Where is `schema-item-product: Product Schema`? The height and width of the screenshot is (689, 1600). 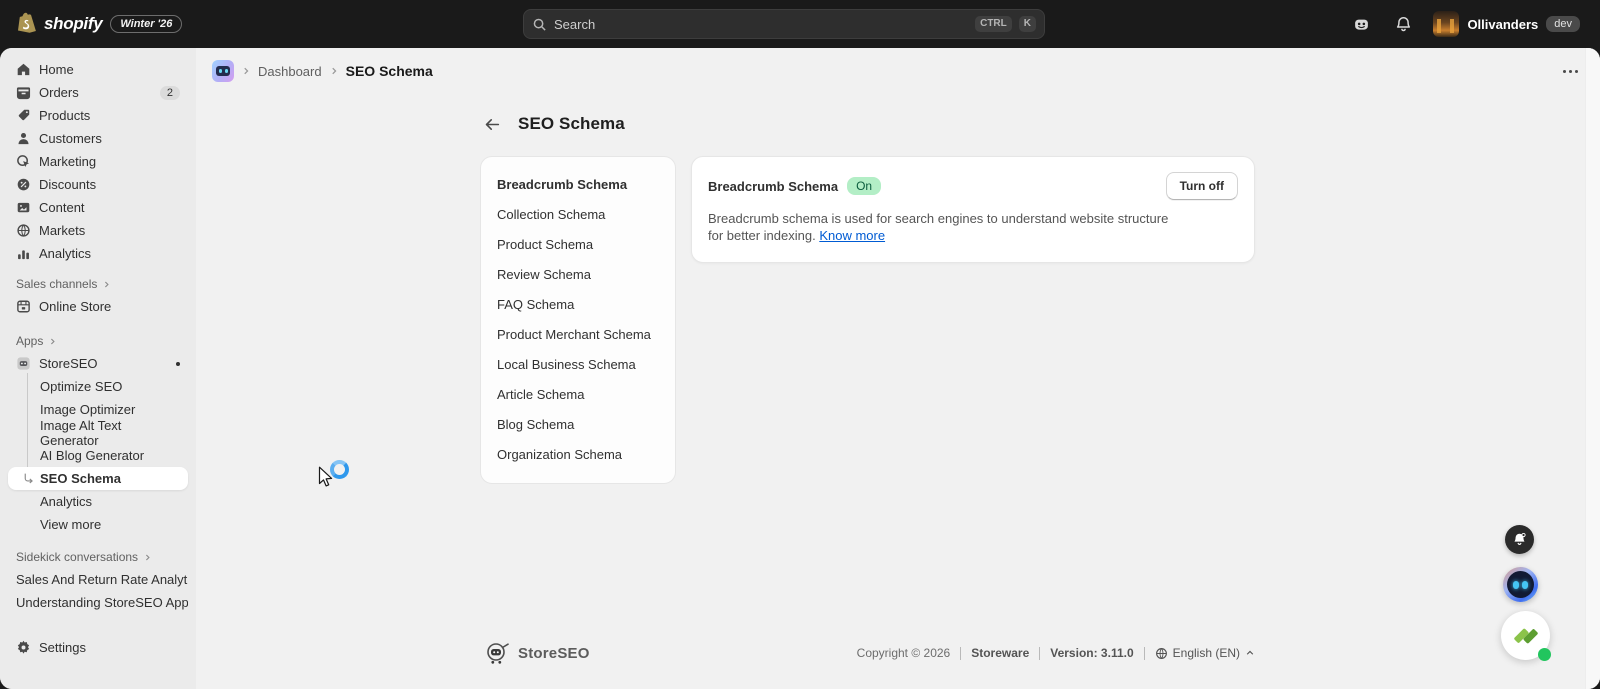
schema-item-product: Product Schema is located at coordinates (578, 245).